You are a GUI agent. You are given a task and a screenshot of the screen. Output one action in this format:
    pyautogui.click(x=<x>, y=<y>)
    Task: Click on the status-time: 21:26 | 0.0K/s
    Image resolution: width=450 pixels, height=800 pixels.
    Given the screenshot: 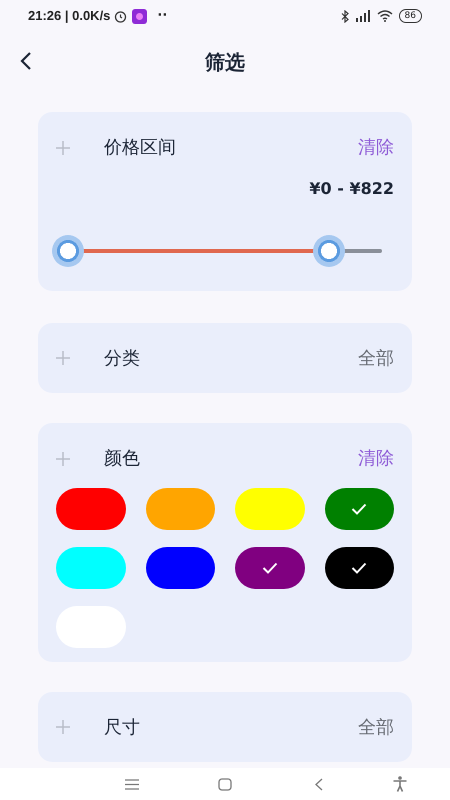 What is the action you would take?
    pyautogui.click(x=69, y=16)
    